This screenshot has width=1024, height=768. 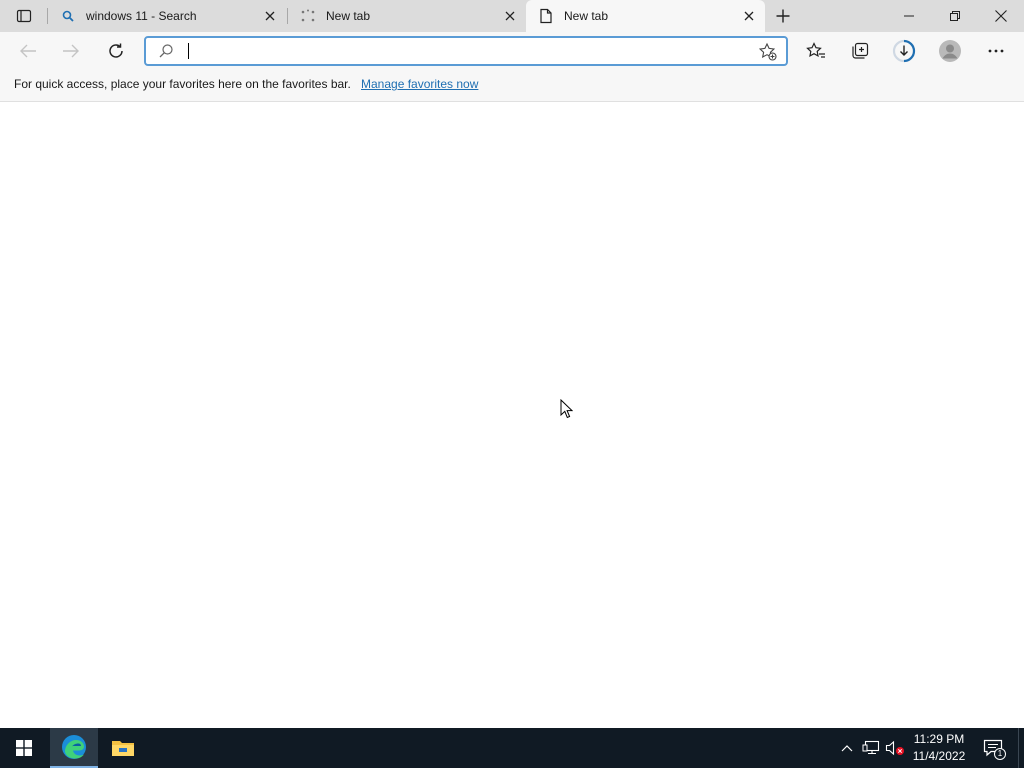 I want to click on restore-icon, so click(x=955, y=16).